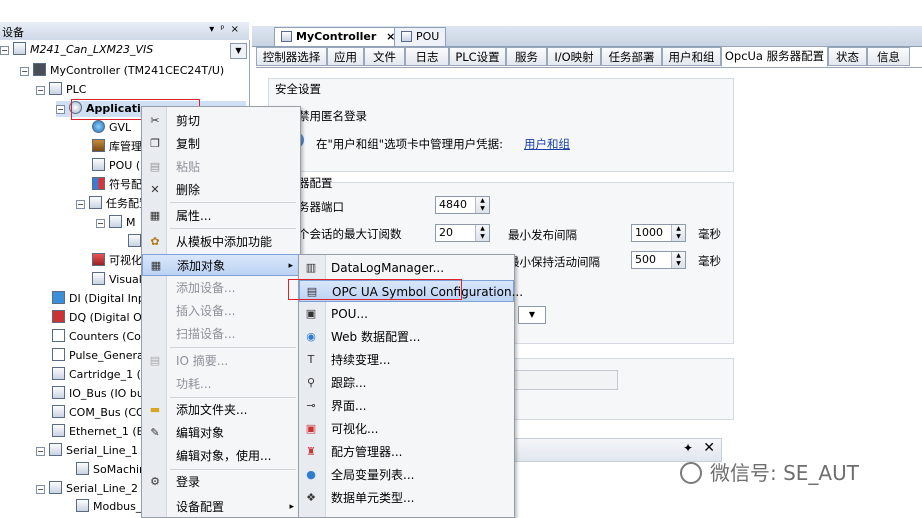 This screenshot has height=518, width=922. What do you see at coordinates (221, 482) in the screenshot?
I see `menu-item-login: ⚙ 登录` at bounding box center [221, 482].